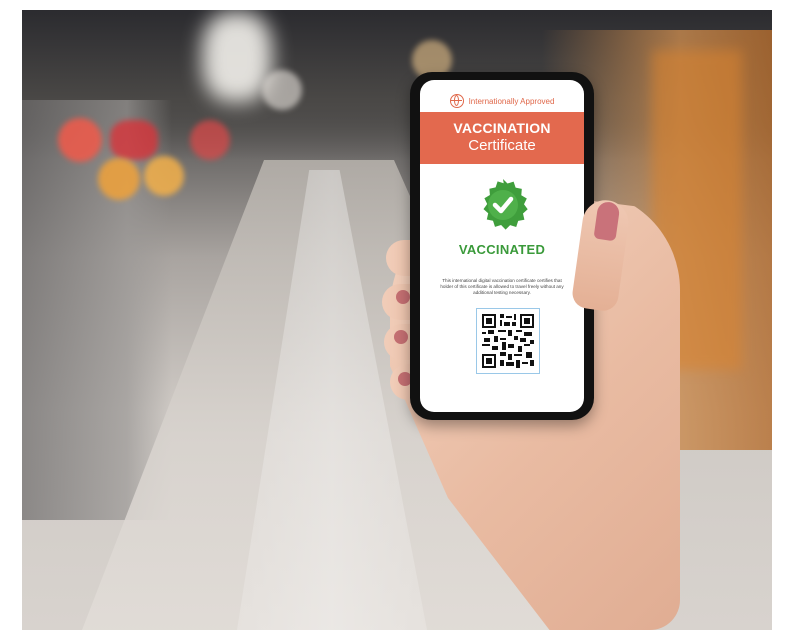  I want to click on certificate-title: VACCINATION, so click(502, 128).